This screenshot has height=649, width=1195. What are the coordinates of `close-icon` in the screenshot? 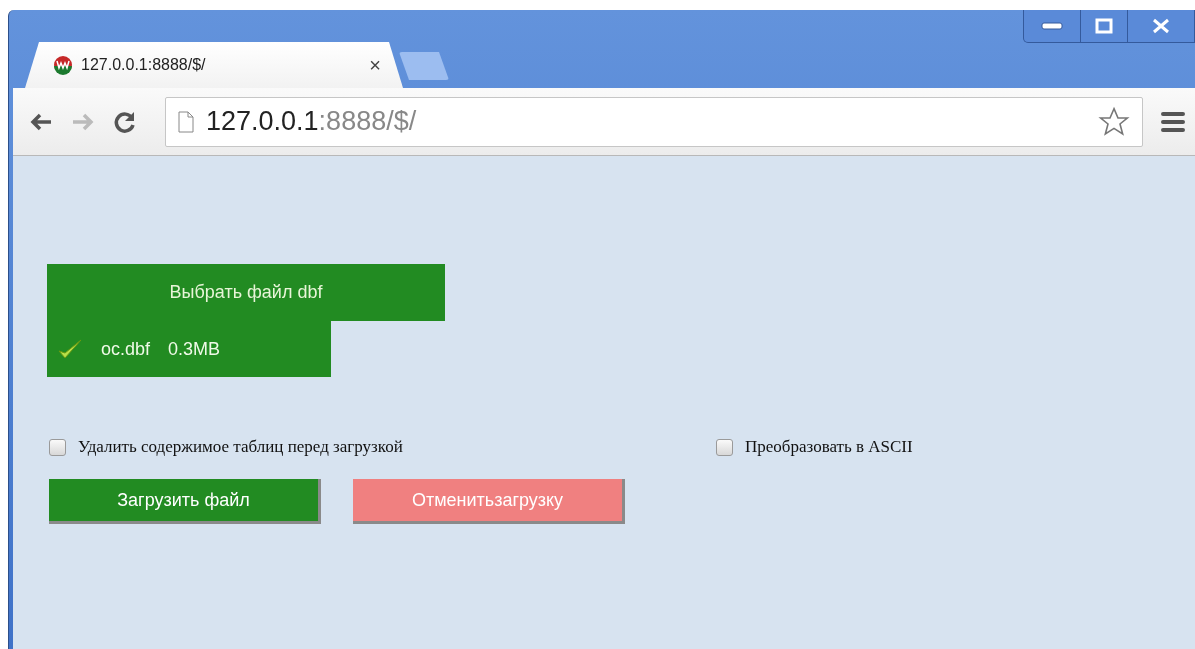 It's located at (1161, 26).